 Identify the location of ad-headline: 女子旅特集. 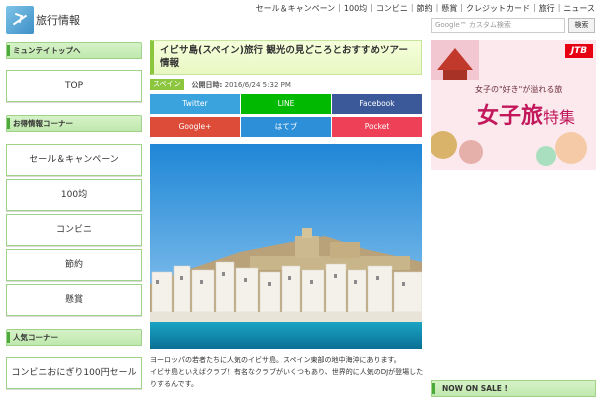
(526, 114).